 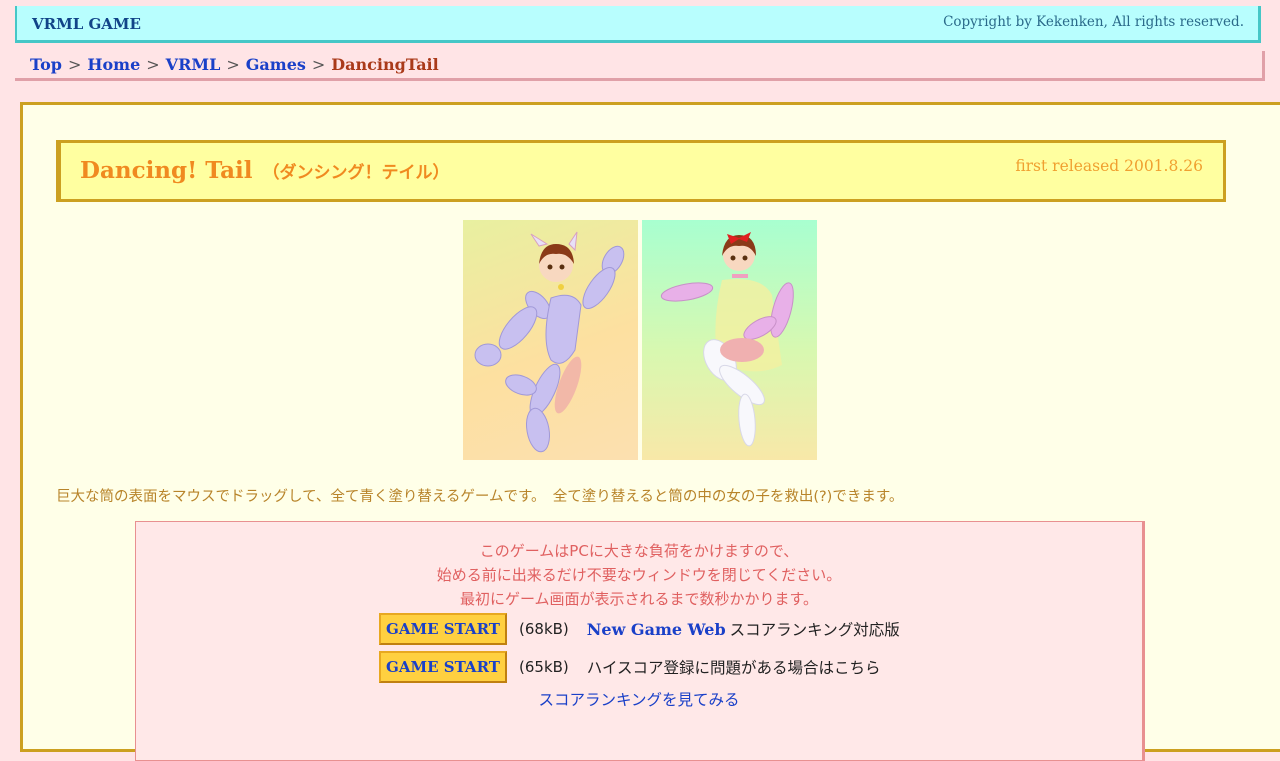 What do you see at coordinates (639, 551) in the screenshot?
I see `notice-line-1: このゲームはPCに大きな負荷をかけますので、` at bounding box center [639, 551].